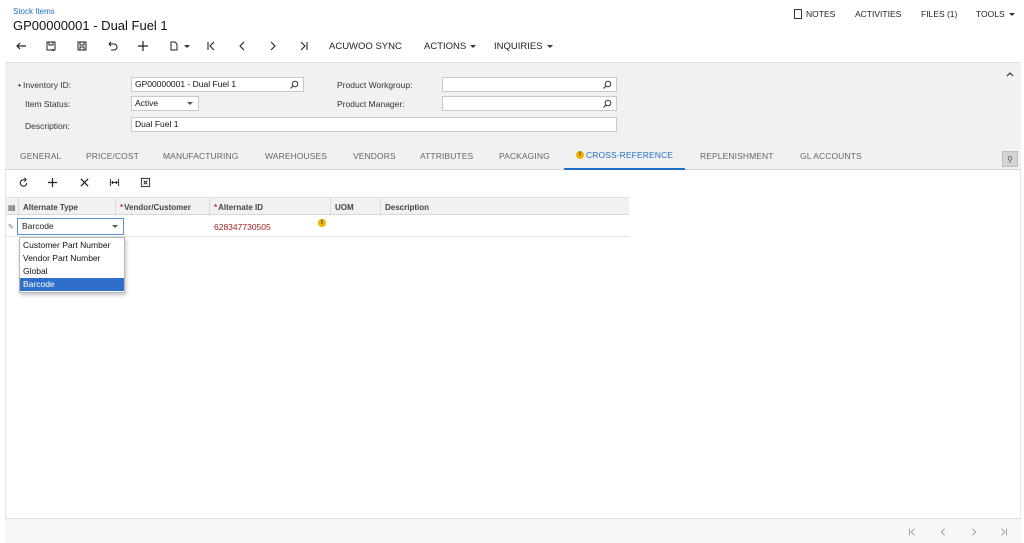  What do you see at coordinates (814, 14) in the screenshot?
I see `notes-link: NOTES` at bounding box center [814, 14].